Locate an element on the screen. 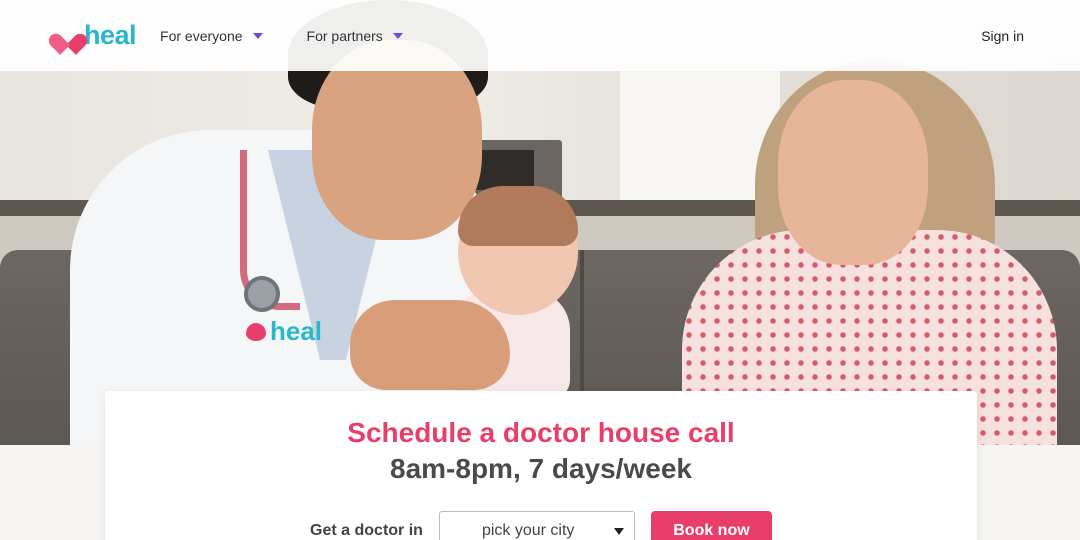 Image resolution: width=1080 pixels, height=540 pixels. nav-item-label: For everyone is located at coordinates (201, 35).